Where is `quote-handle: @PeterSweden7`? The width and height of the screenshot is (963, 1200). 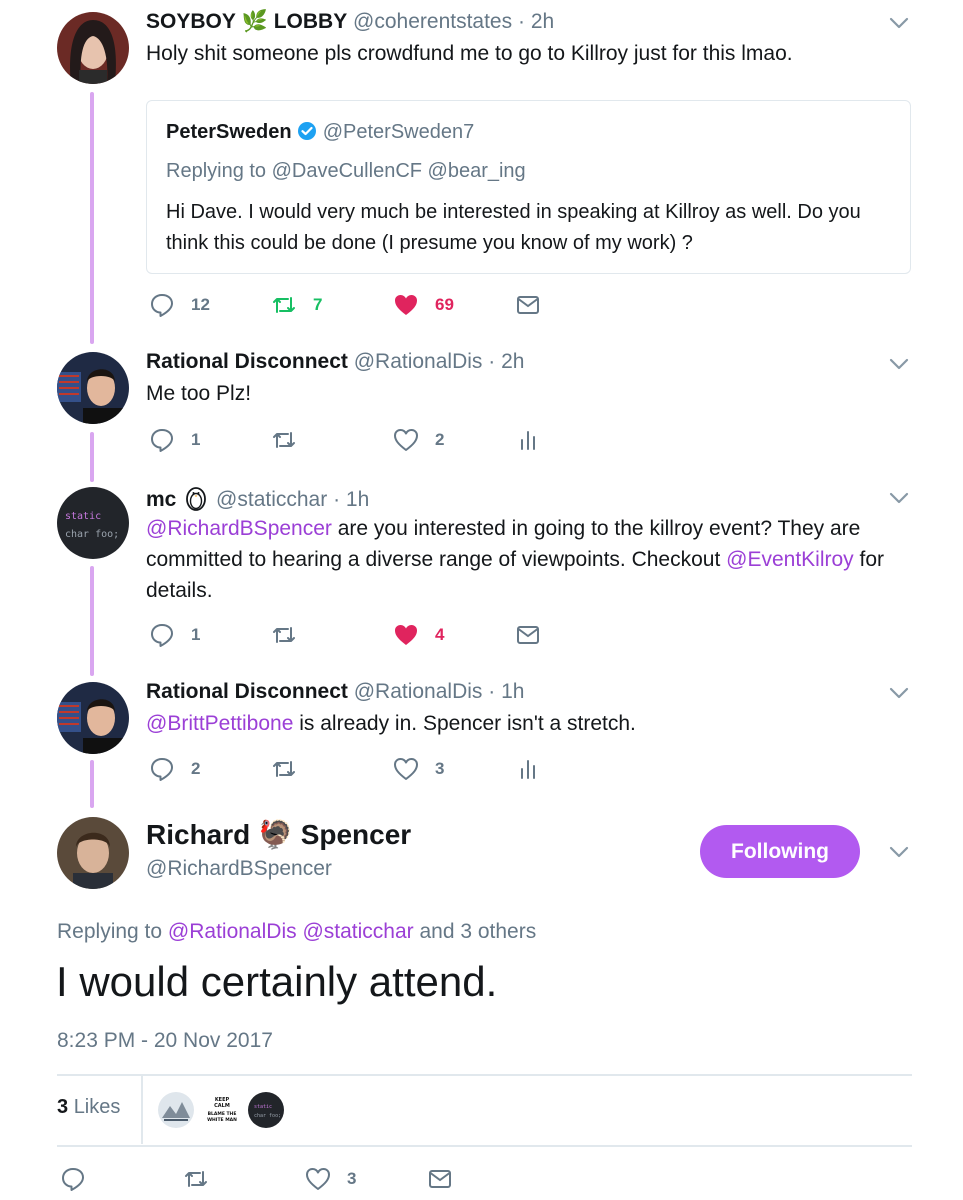
quote-handle: @PeterSweden7 is located at coordinates (399, 132).